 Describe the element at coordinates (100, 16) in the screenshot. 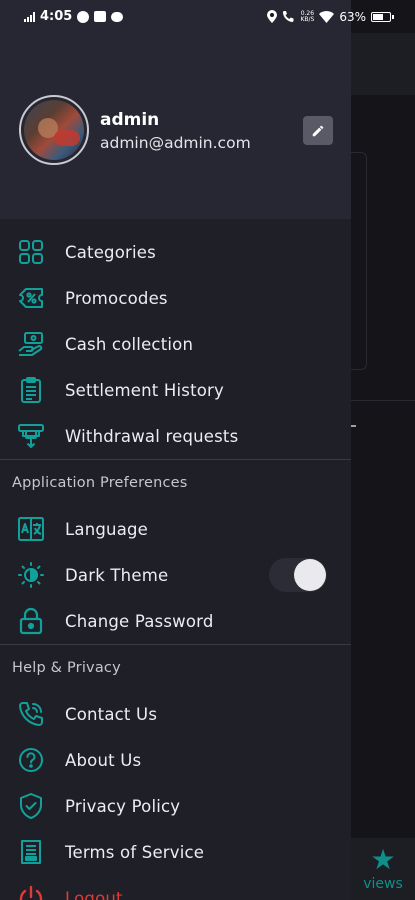

I see `mail-icon` at that location.